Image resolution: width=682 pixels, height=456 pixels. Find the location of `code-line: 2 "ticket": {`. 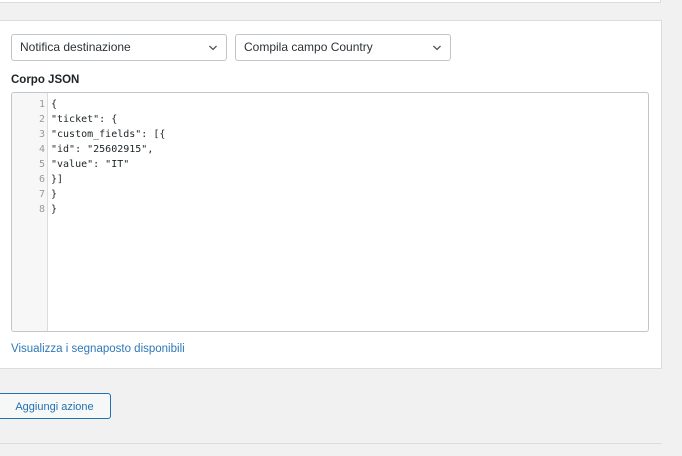

code-line: 2 "ticket": { is located at coordinates (330, 119).